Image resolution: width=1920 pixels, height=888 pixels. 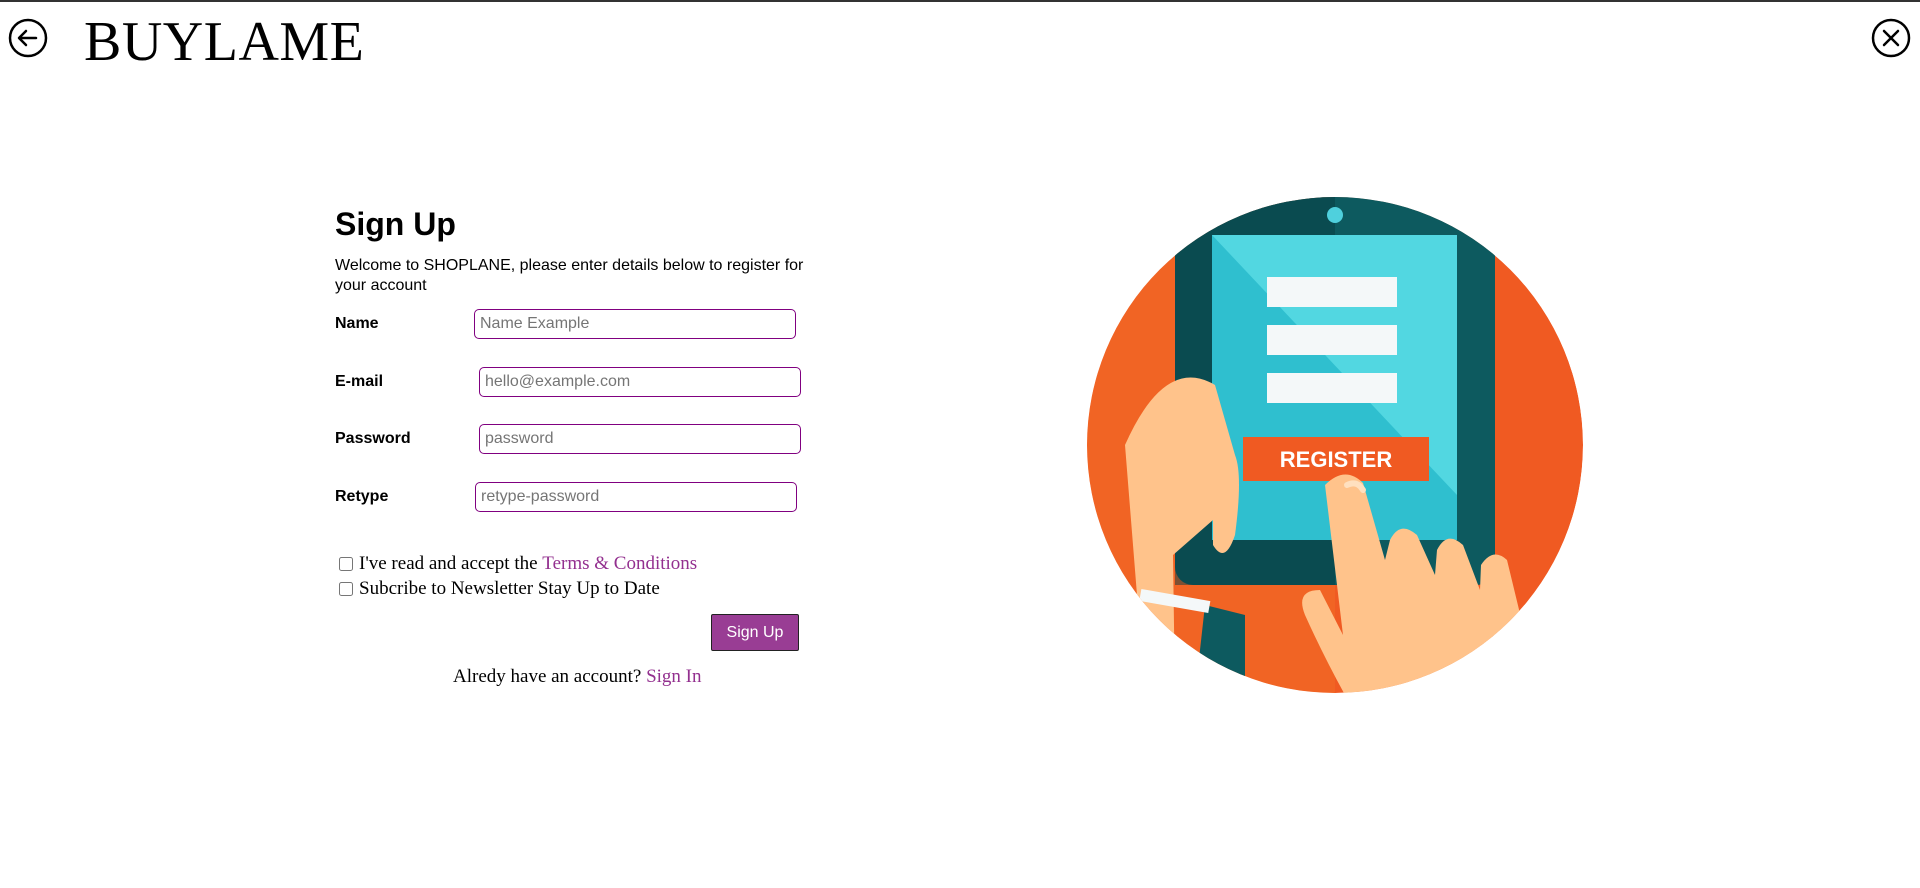 I want to click on retype-password-input, so click(x=636, y=497).